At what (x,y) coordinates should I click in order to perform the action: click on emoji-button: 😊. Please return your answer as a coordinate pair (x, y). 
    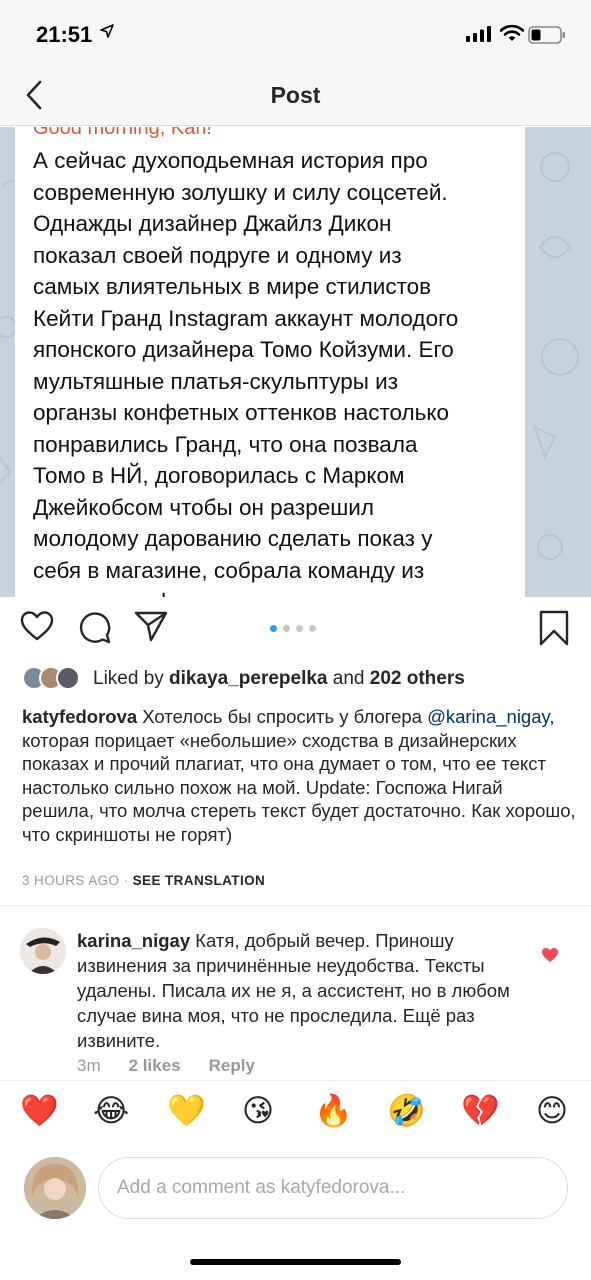
    Looking at the image, I should click on (552, 1111).